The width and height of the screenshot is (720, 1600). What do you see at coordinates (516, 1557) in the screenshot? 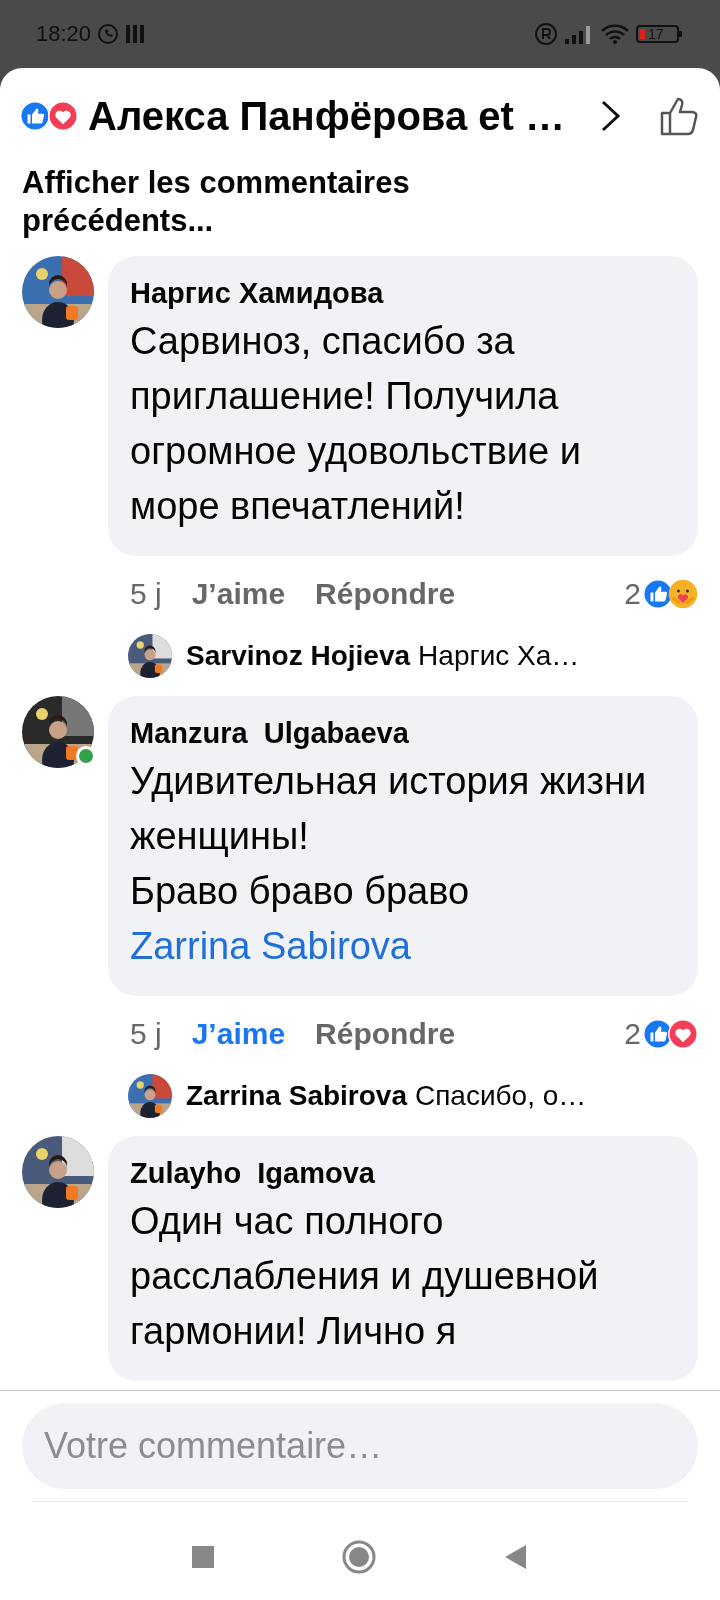
I see `back-icon` at bounding box center [516, 1557].